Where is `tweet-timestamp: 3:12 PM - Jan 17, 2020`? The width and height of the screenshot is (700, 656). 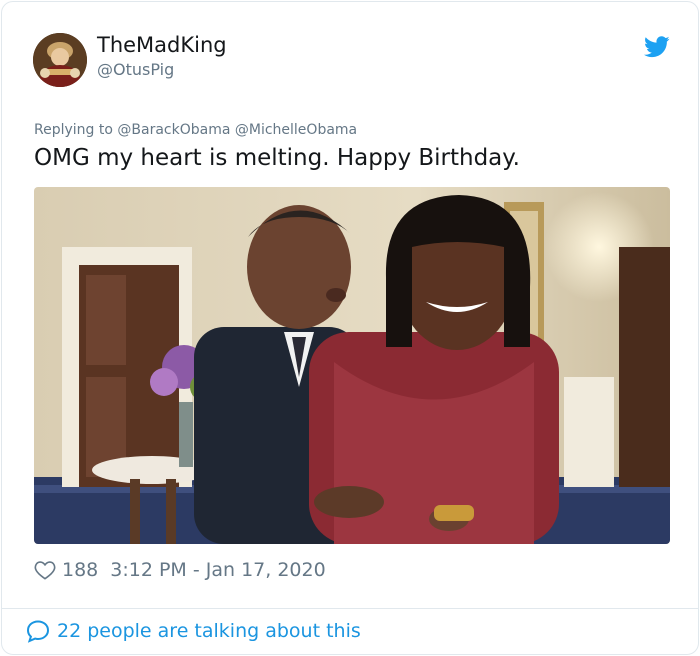 tweet-timestamp: 3:12 PM - Jan 17, 2020 is located at coordinates (217, 570).